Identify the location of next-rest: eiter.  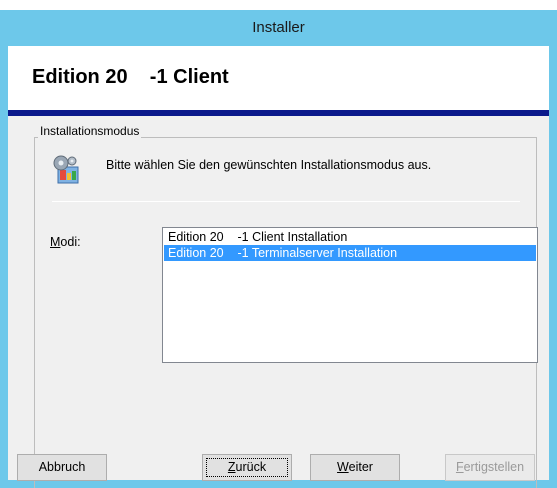
(360, 467).